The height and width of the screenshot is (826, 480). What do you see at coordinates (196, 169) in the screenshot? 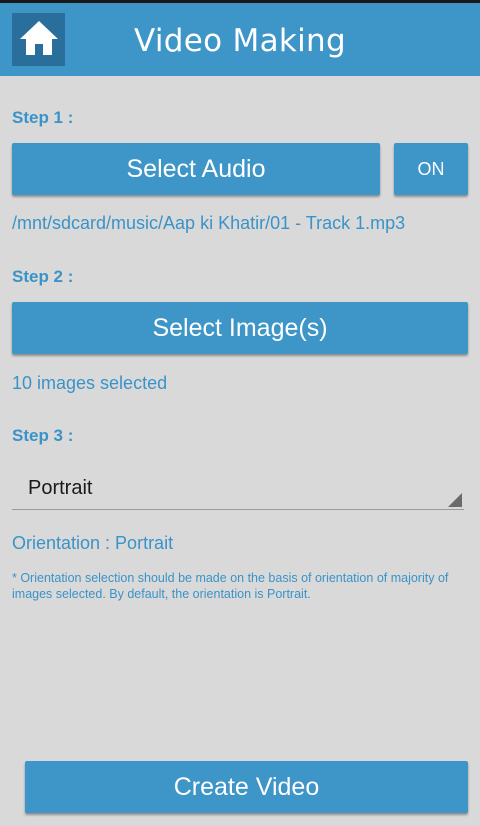
I see `select-audio-button: Select Audio` at bounding box center [196, 169].